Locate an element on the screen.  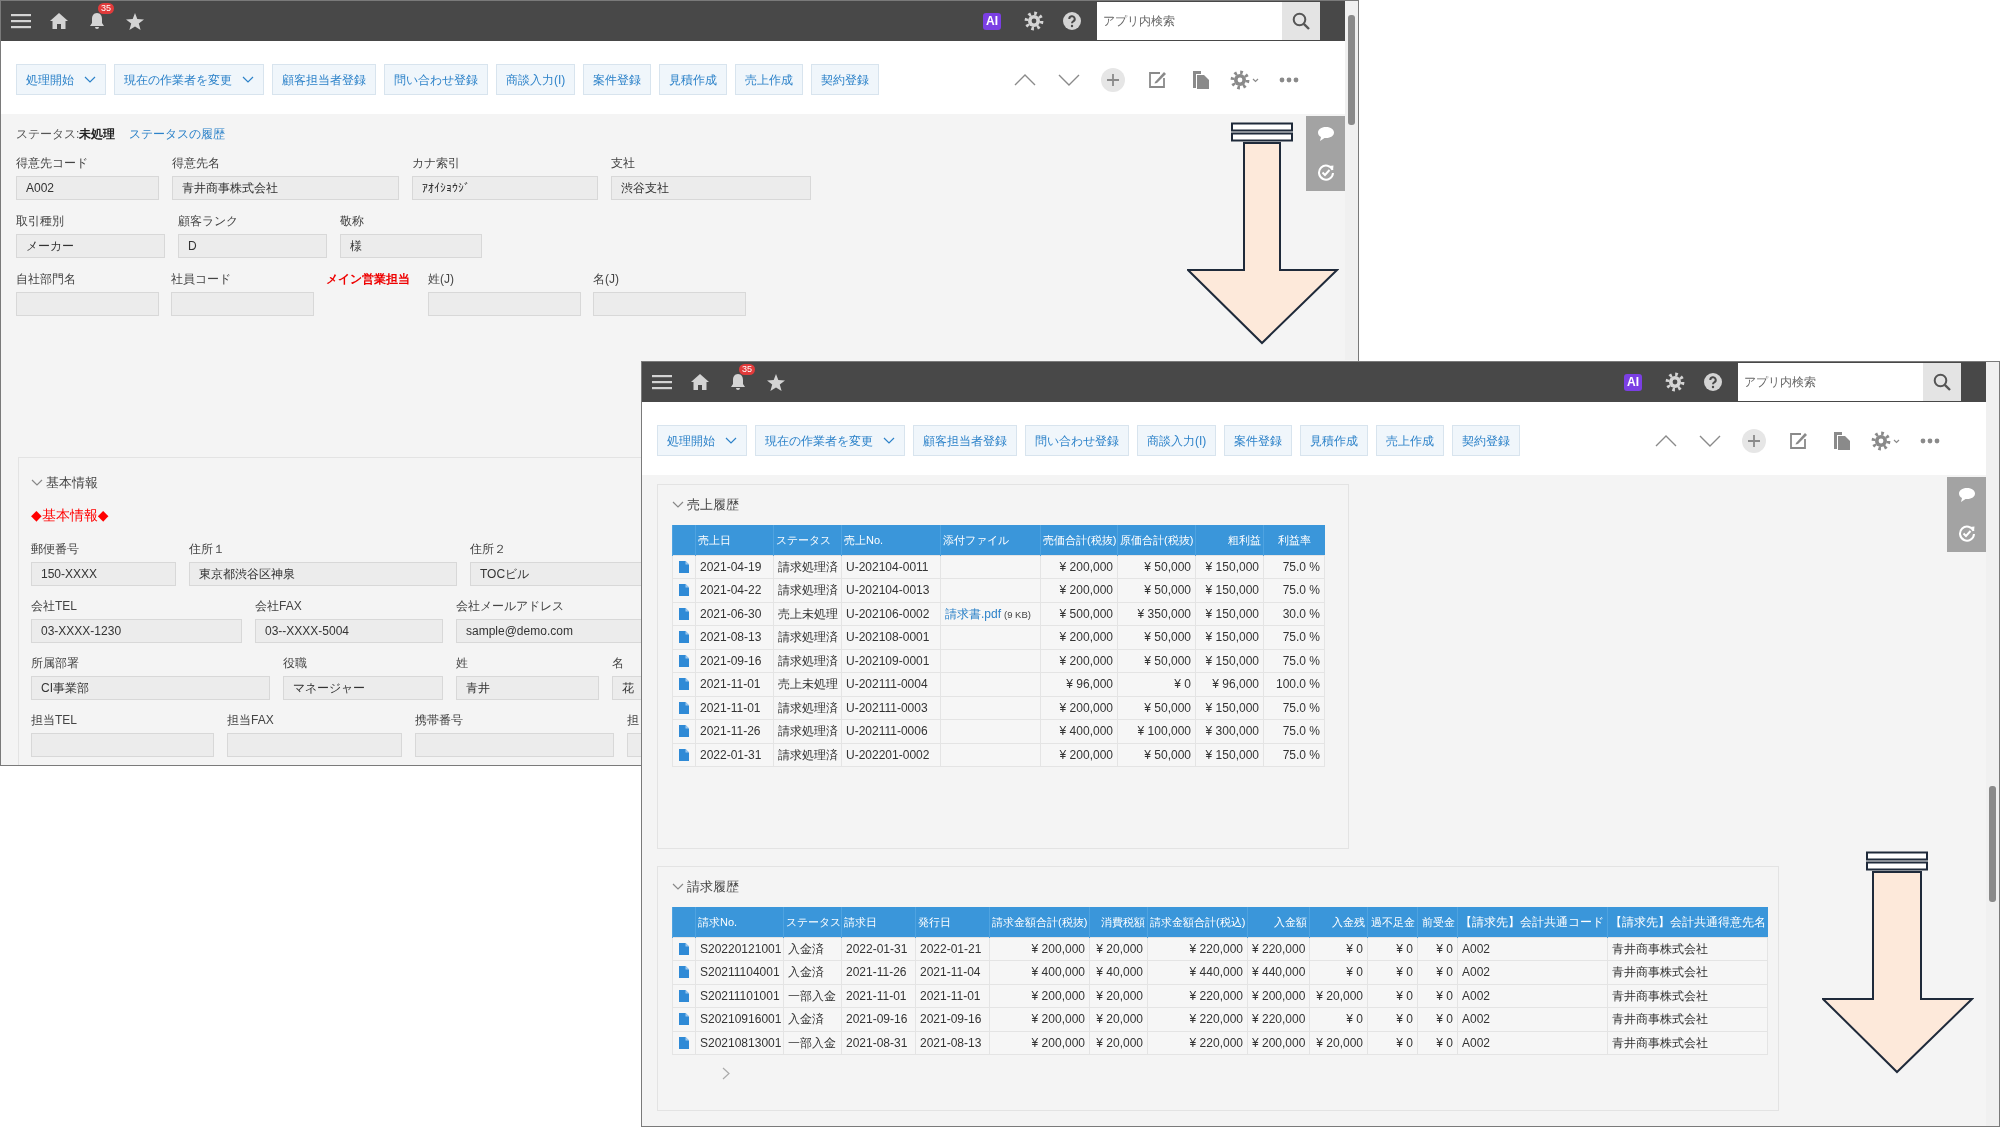
input-field: 青井商事株式会社 is located at coordinates (285, 188).